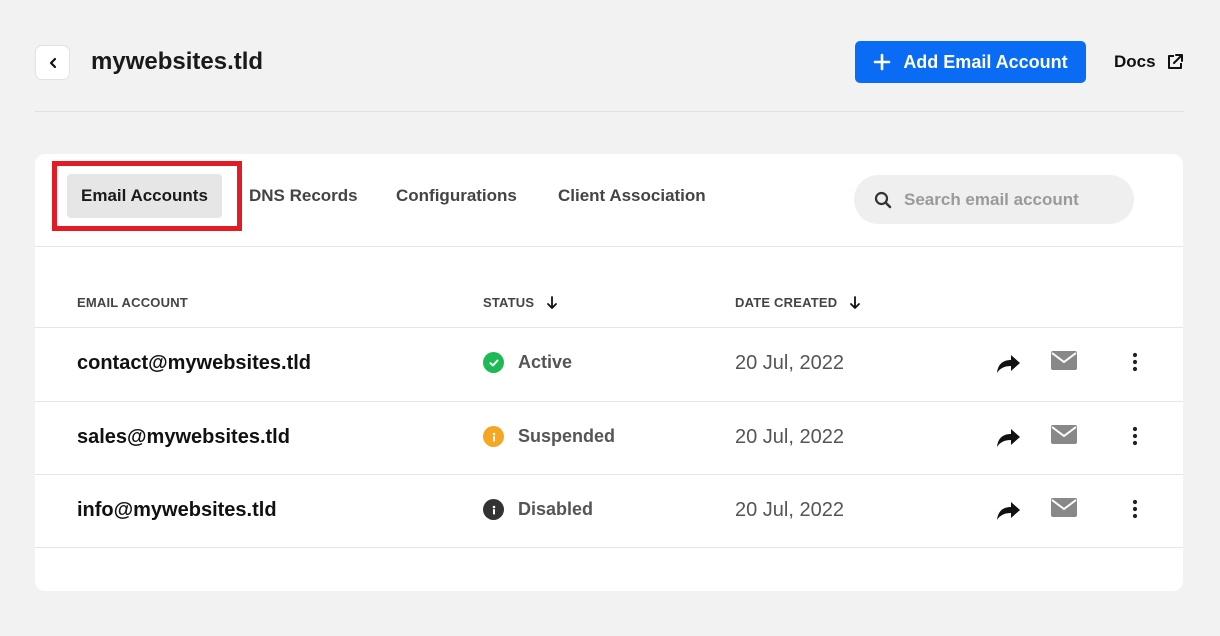 The width and height of the screenshot is (1220, 636). I want to click on chevron-left-icon, so click(52, 62).